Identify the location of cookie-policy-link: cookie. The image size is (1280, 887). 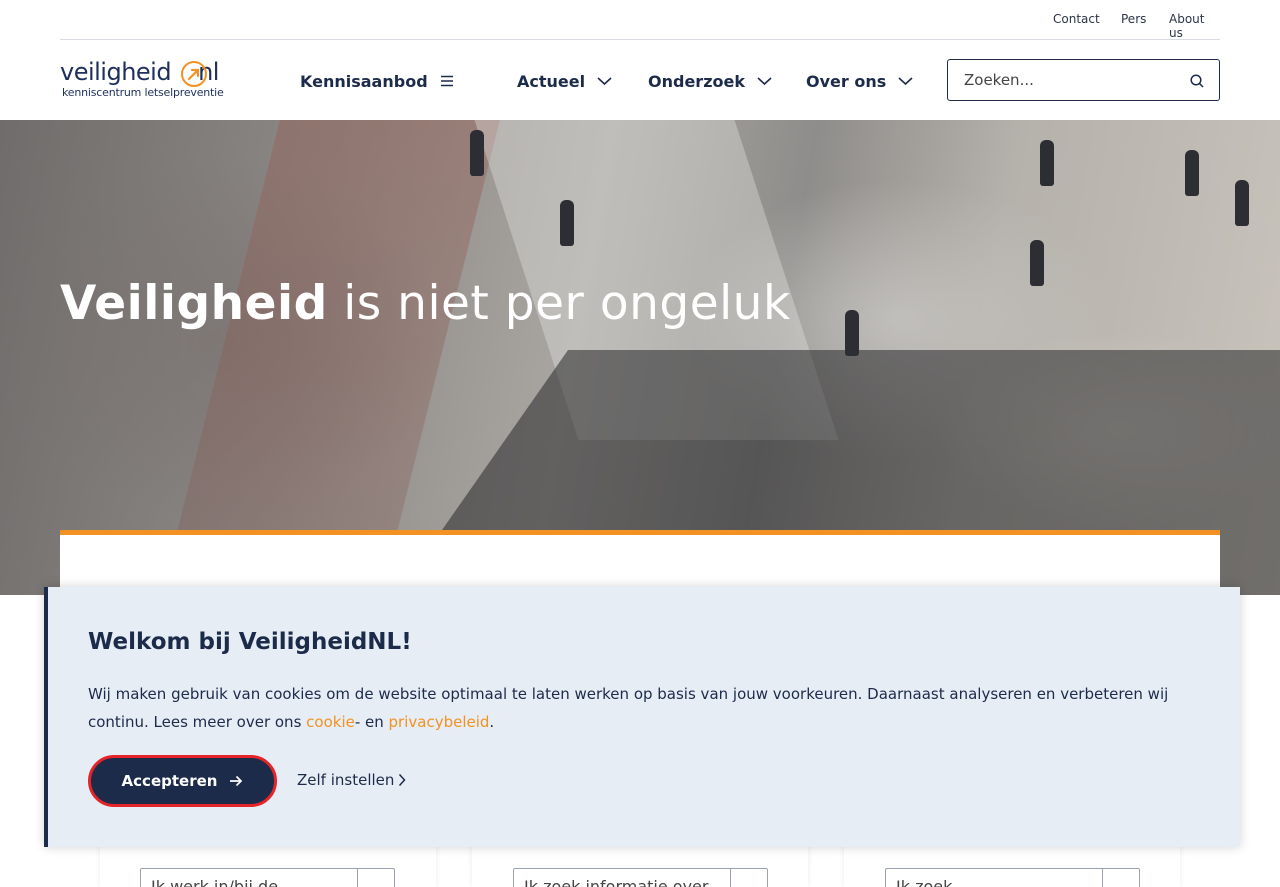
(330, 722).